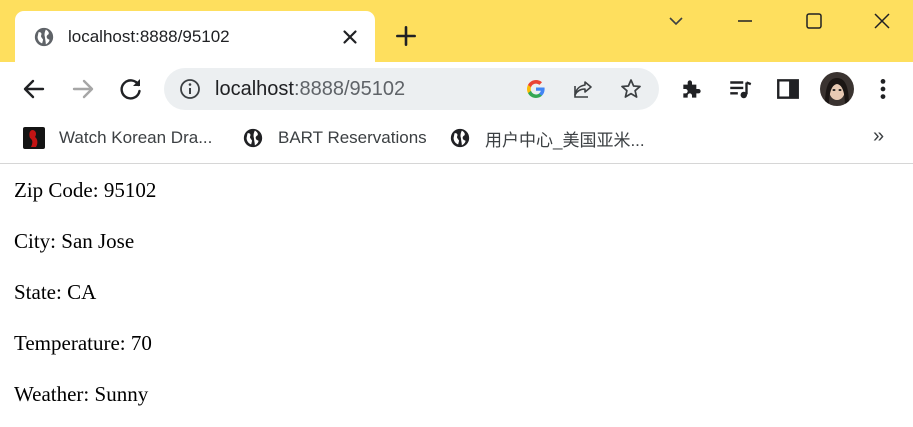  Describe the element at coordinates (349, 89) in the screenshot. I see `url-path: :8888/95102` at that location.